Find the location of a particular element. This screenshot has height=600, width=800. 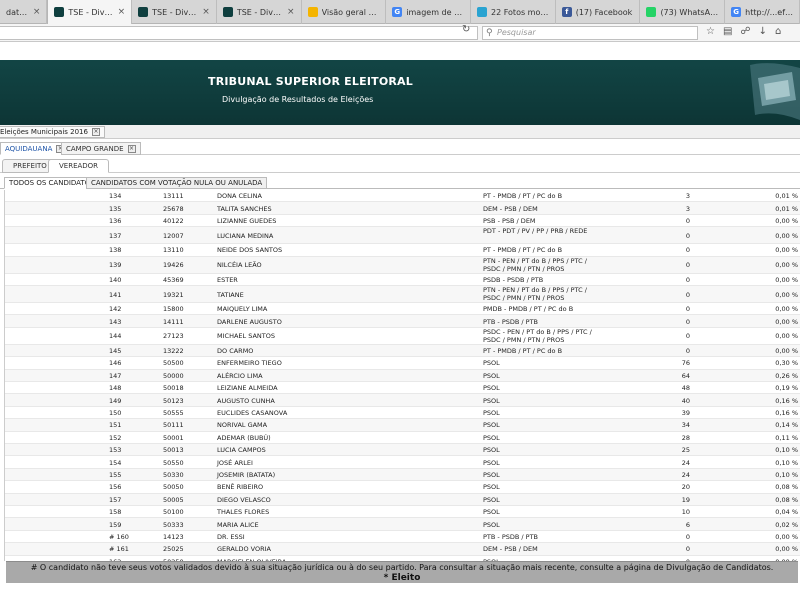

table-row: 159 50333 MARIA ALICE PSOL 6 0,02 % is located at coordinates (402, 524).